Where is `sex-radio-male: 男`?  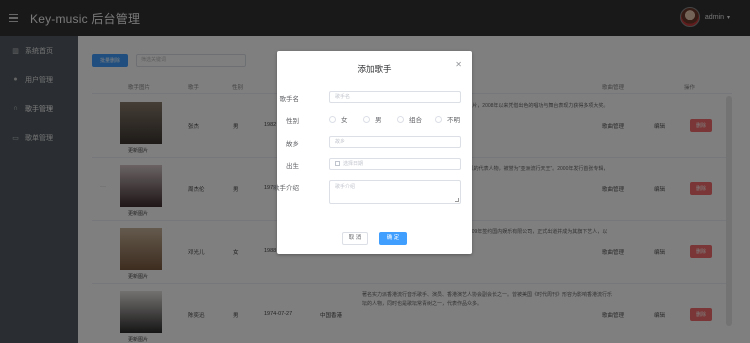
sex-radio-male: 男 is located at coordinates (372, 119).